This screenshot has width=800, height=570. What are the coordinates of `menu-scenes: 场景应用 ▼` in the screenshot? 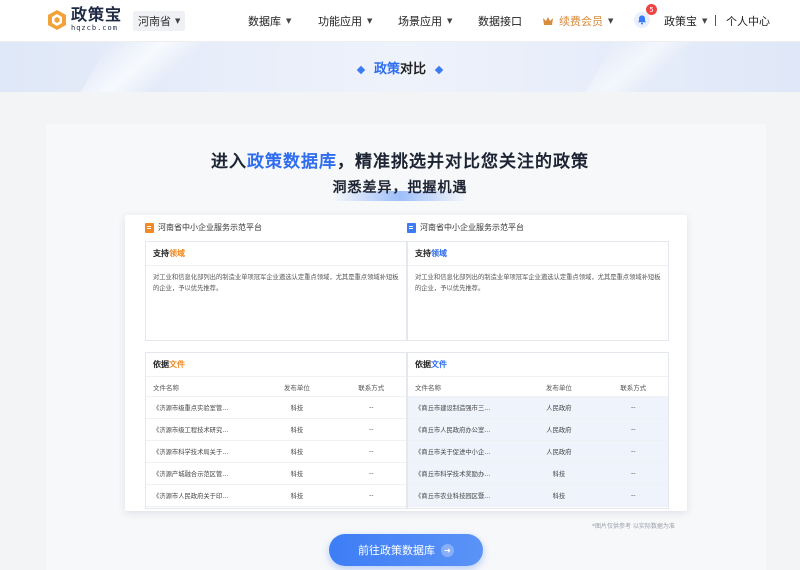 It's located at (425, 21).